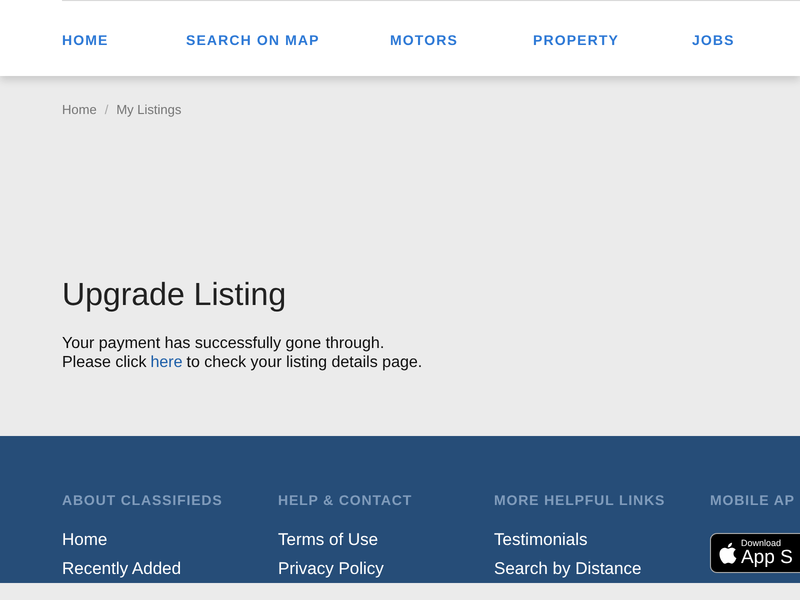  What do you see at coordinates (304, 362) in the screenshot?
I see `message-text: to check your listing details page.` at bounding box center [304, 362].